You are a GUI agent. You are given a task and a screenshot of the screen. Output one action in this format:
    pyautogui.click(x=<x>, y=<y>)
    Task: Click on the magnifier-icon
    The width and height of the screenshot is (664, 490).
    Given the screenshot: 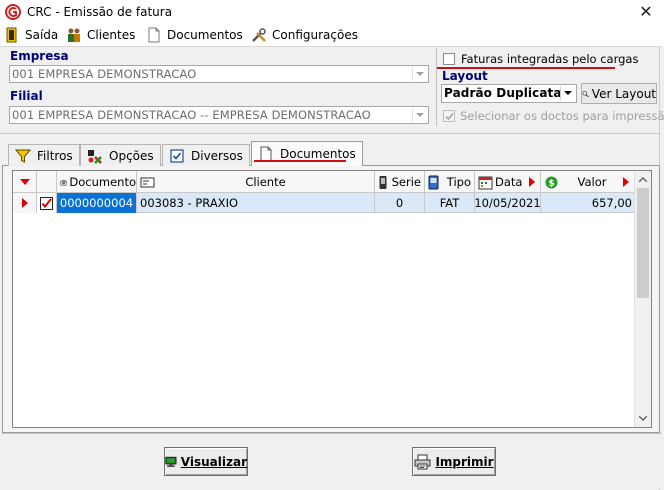 What is the action you would take?
    pyautogui.click(x=585, y=93)
    